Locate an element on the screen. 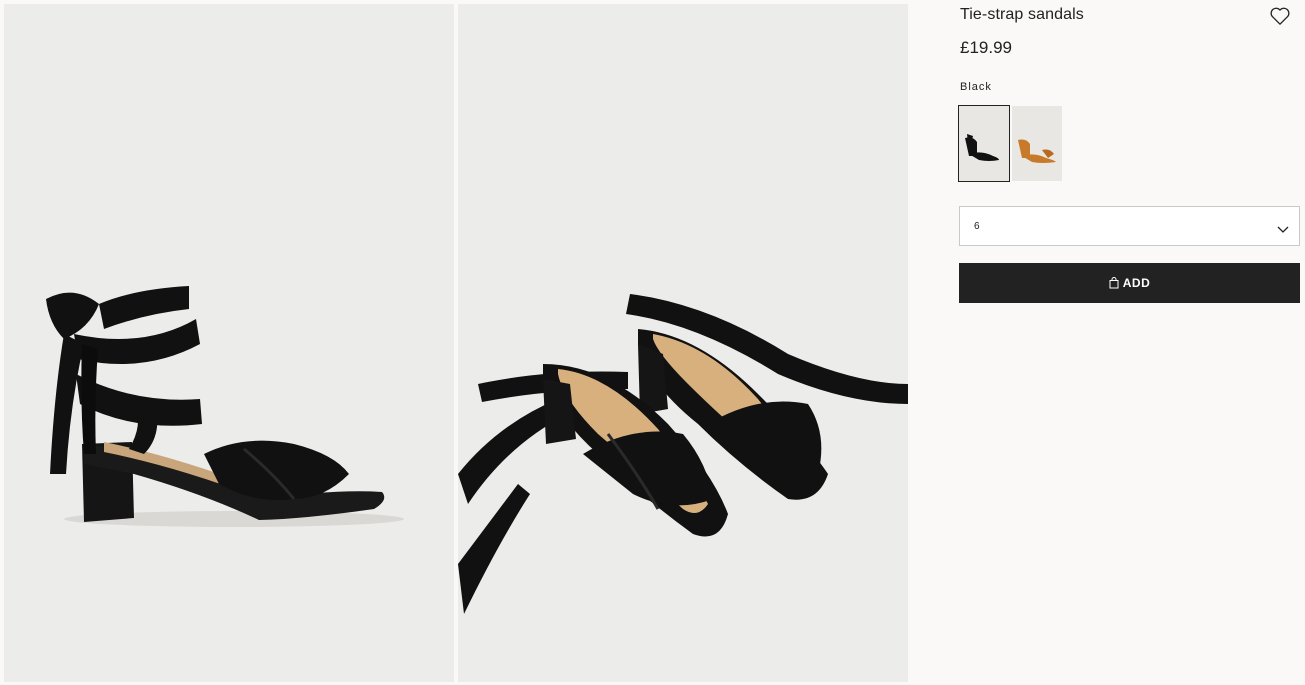 This screenshot has width=1305, height=685. product-price: £19.99 is located at coordinates (986, 47).